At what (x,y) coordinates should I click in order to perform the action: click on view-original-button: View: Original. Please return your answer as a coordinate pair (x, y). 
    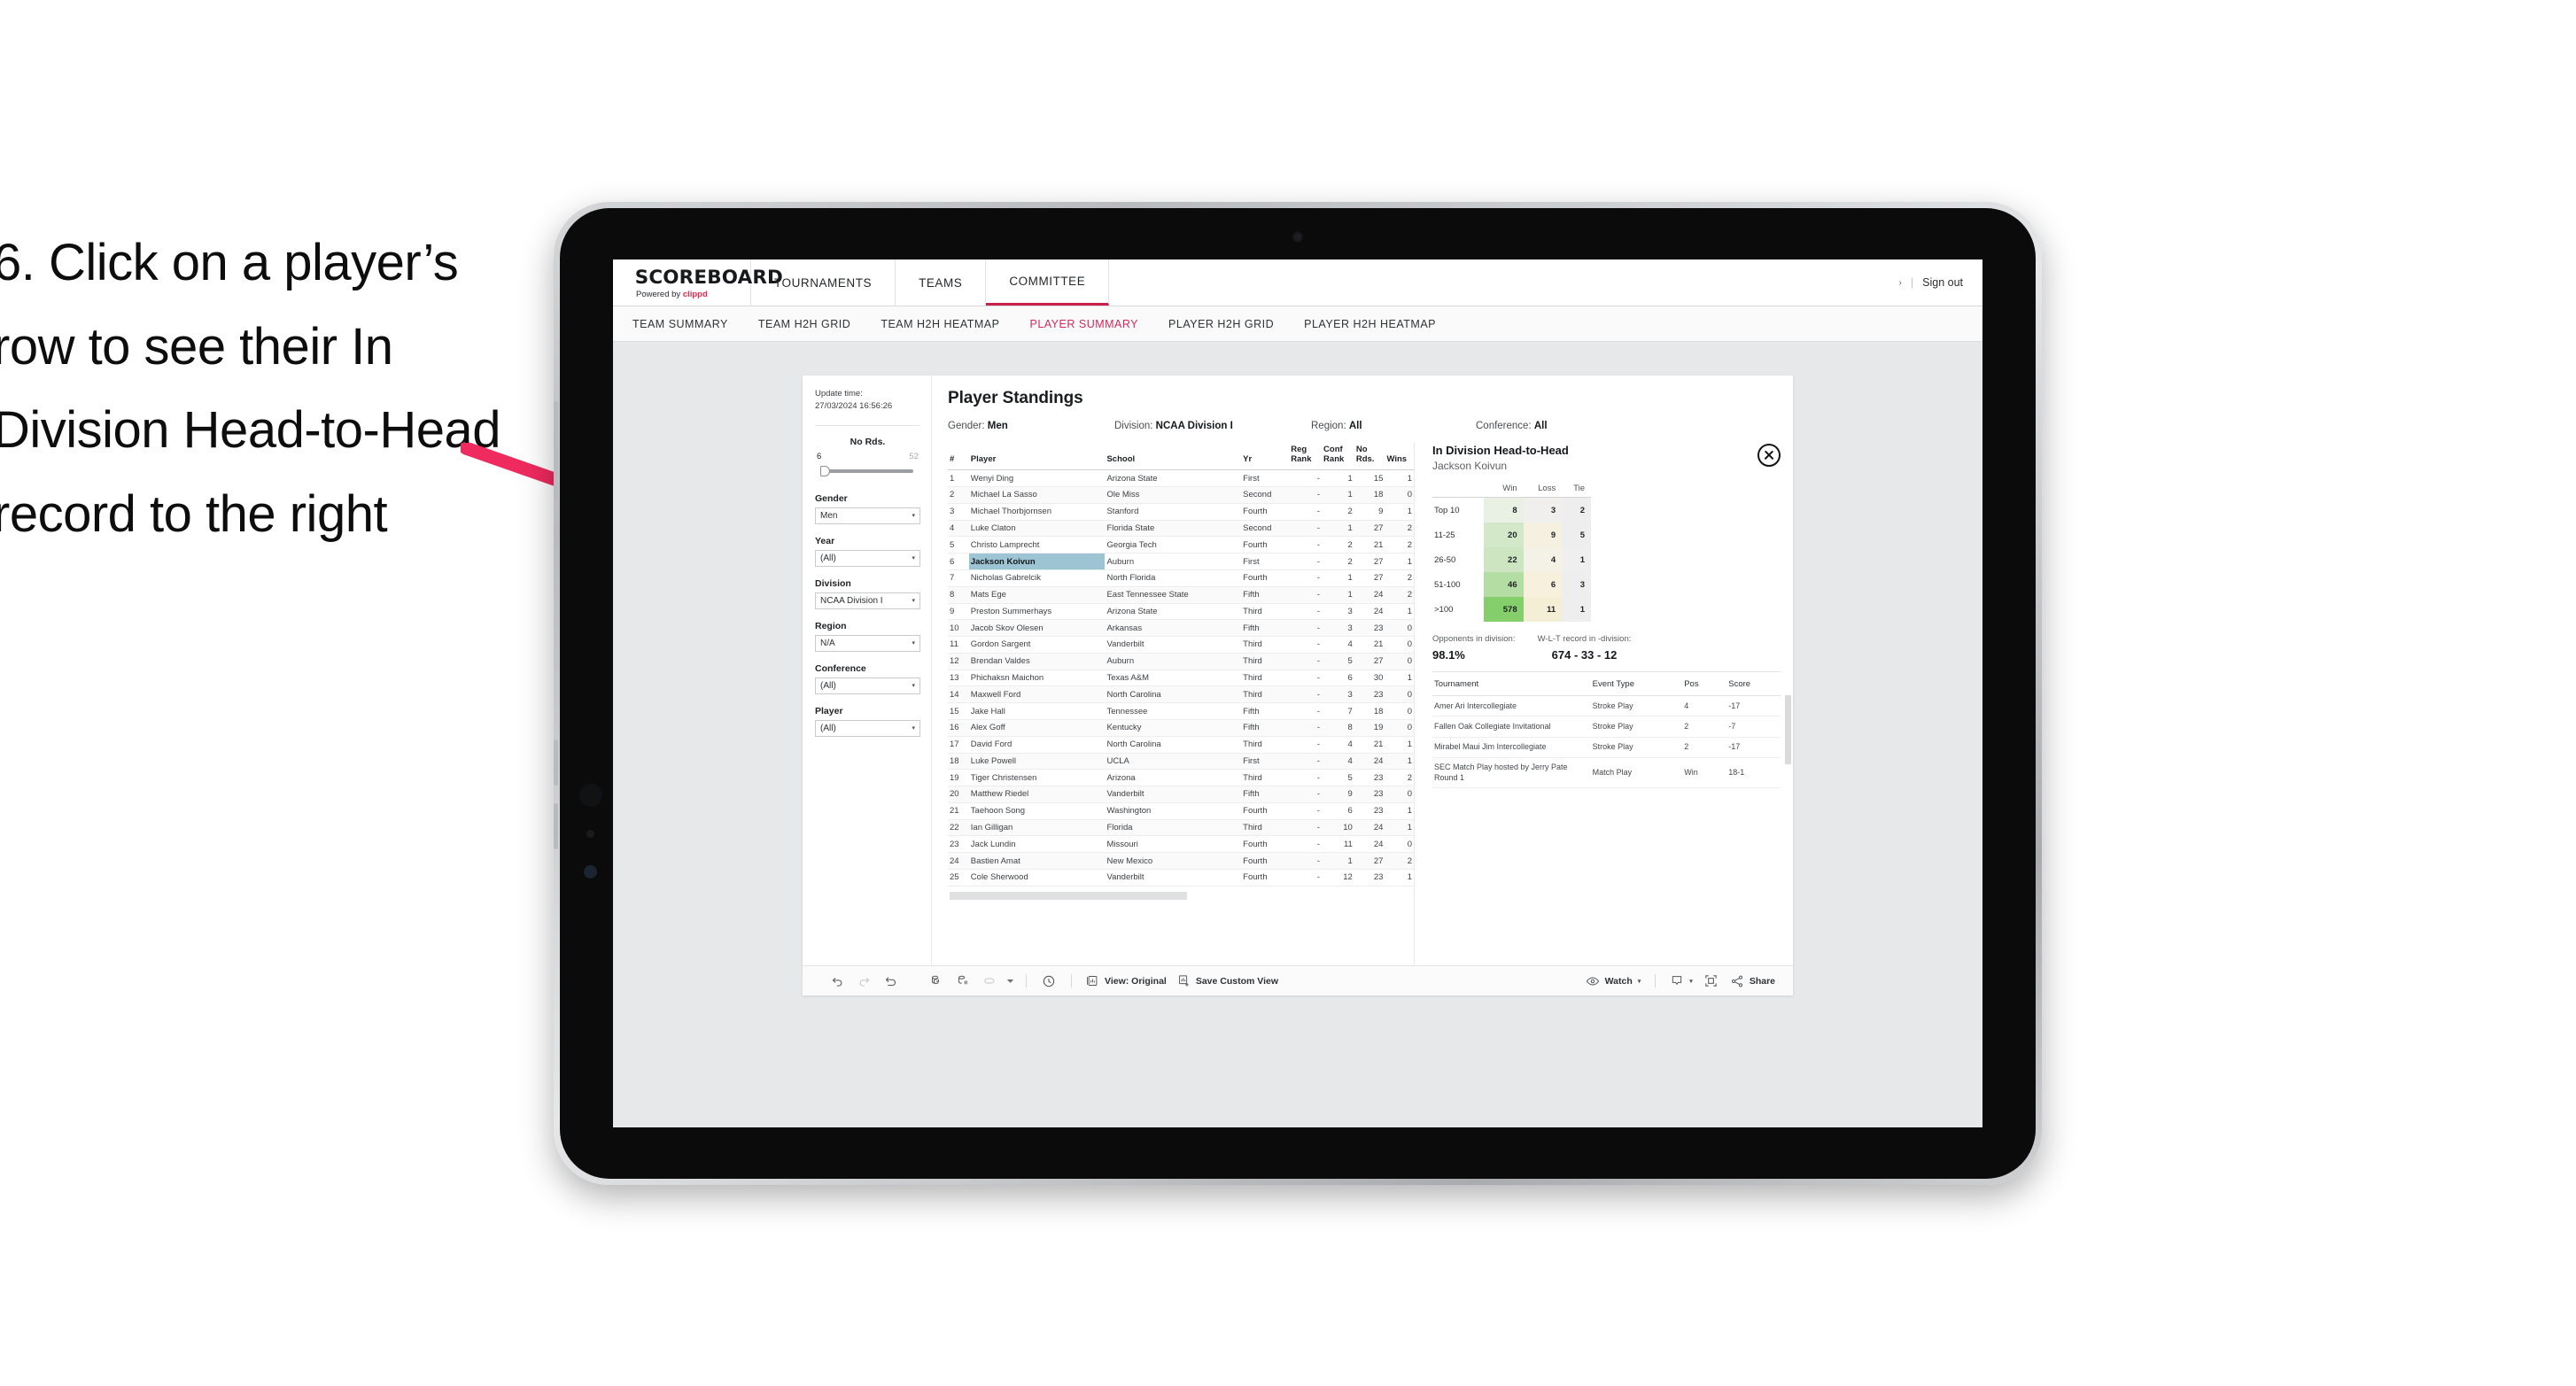
    Looking at the image, I should click on (1126, 981).